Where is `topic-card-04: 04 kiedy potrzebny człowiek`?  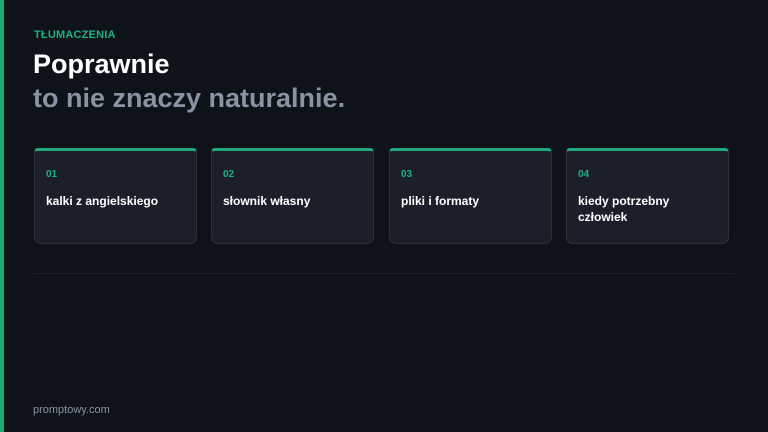 topic-card-04: 04 kiedy potrzebny człowiek is located at coordinates (647, 196).